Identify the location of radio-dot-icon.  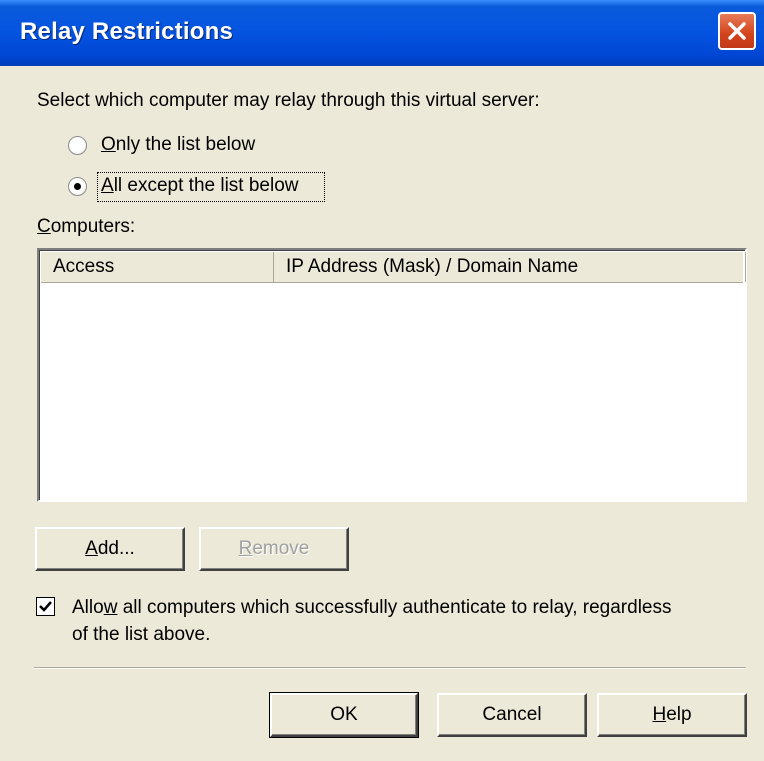
(77, 186).